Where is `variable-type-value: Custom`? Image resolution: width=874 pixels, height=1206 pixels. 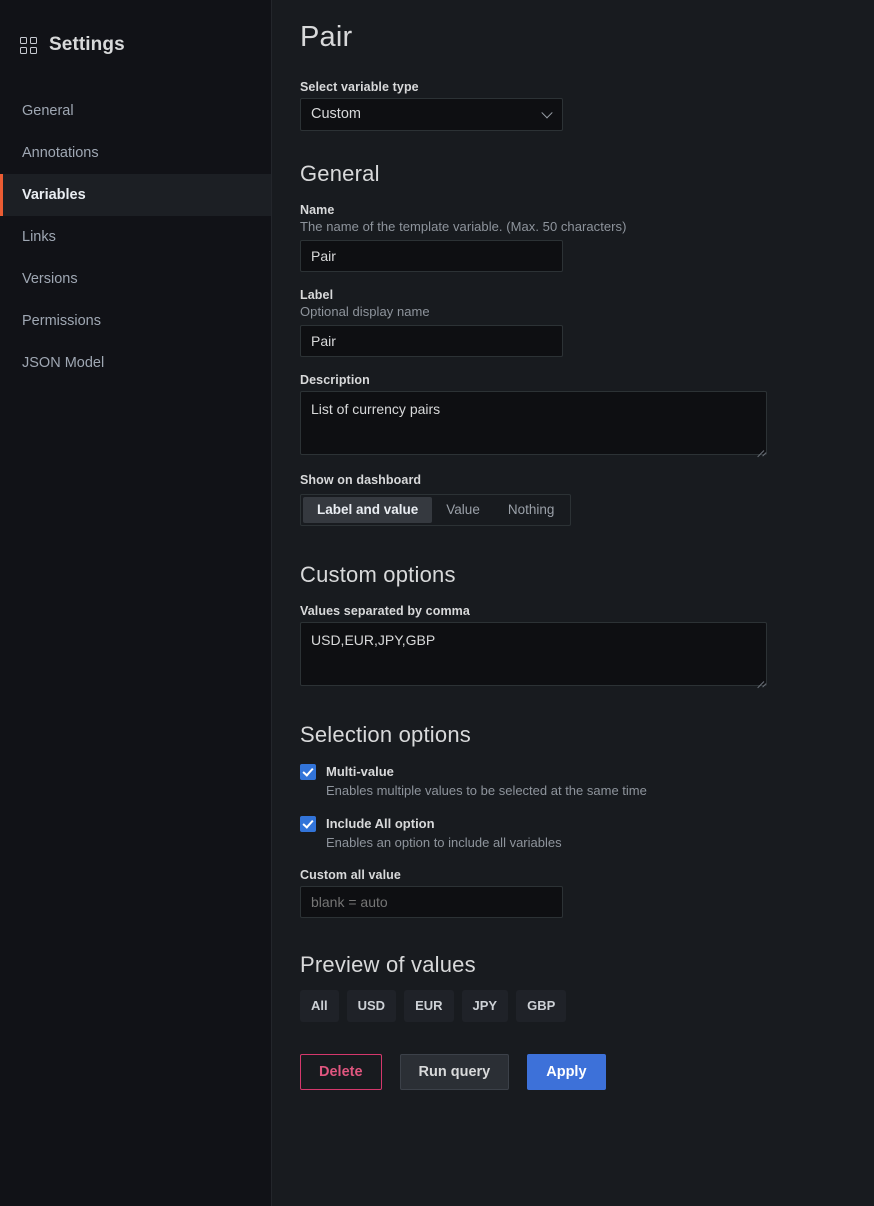
variable-type-value: Custom is located at coordinates (336, 114).